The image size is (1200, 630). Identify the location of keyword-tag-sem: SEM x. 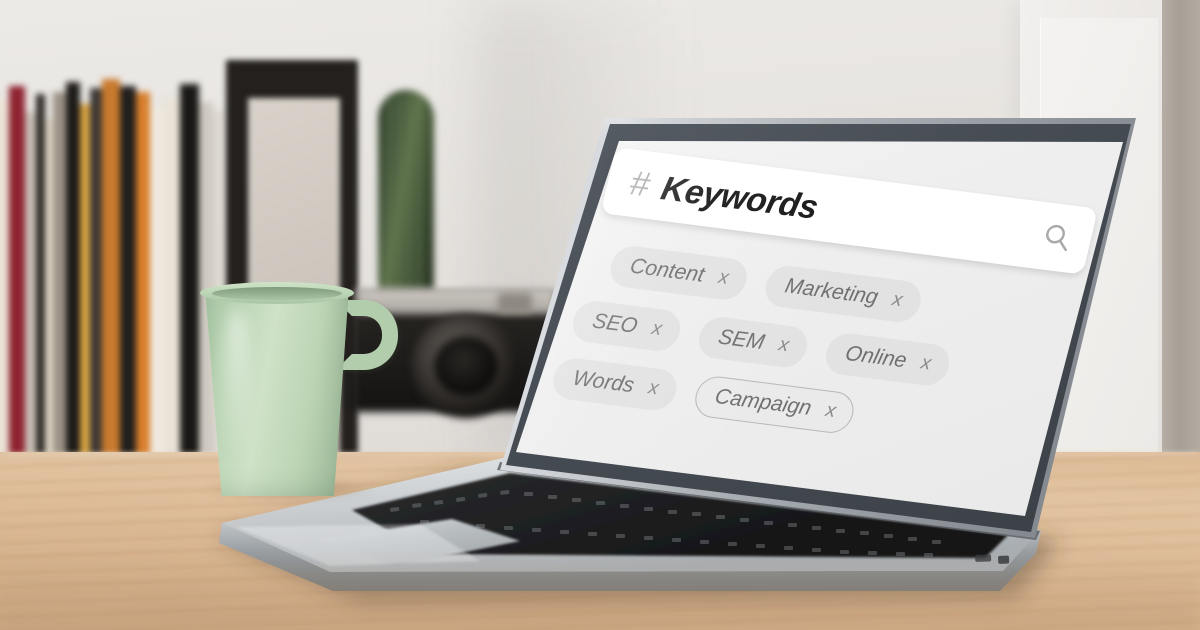
(753, 342).